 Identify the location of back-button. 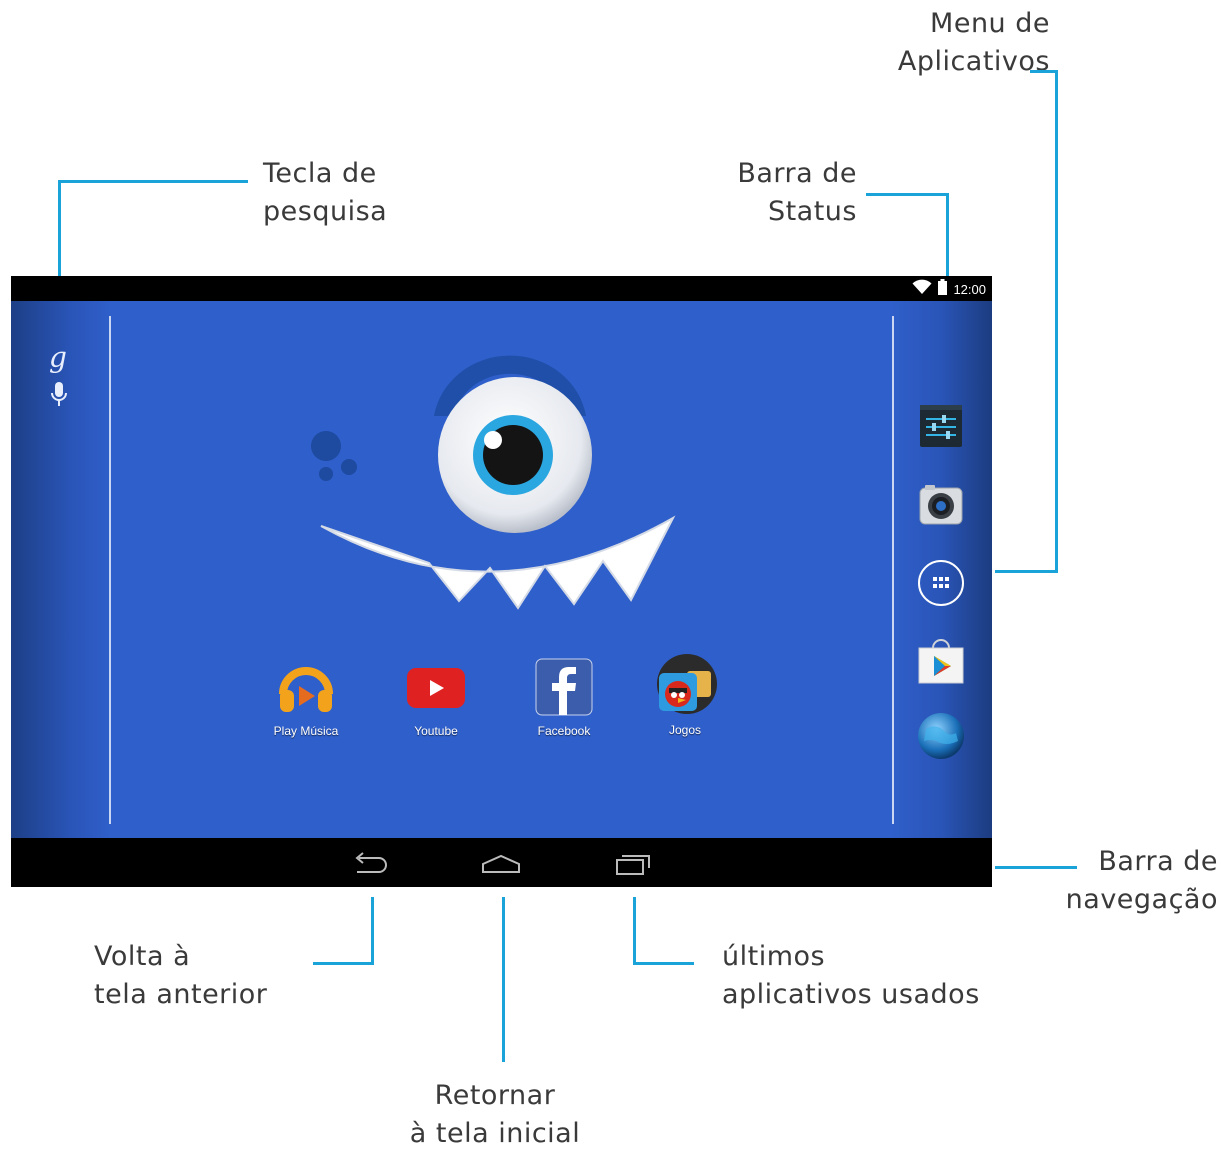
(369, 863).